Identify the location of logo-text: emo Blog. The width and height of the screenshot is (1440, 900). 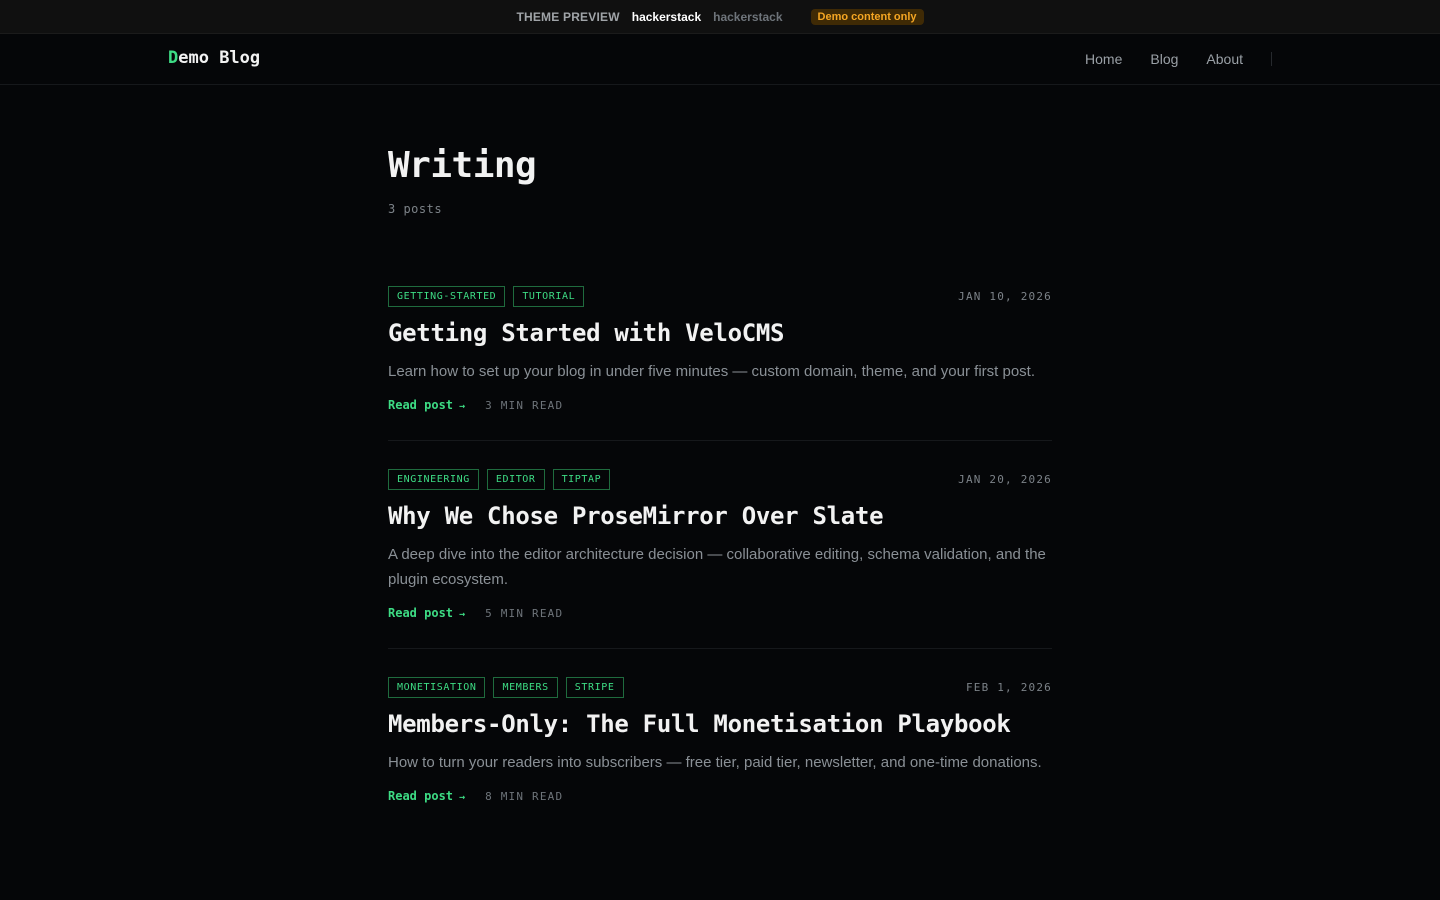
(219, 58).